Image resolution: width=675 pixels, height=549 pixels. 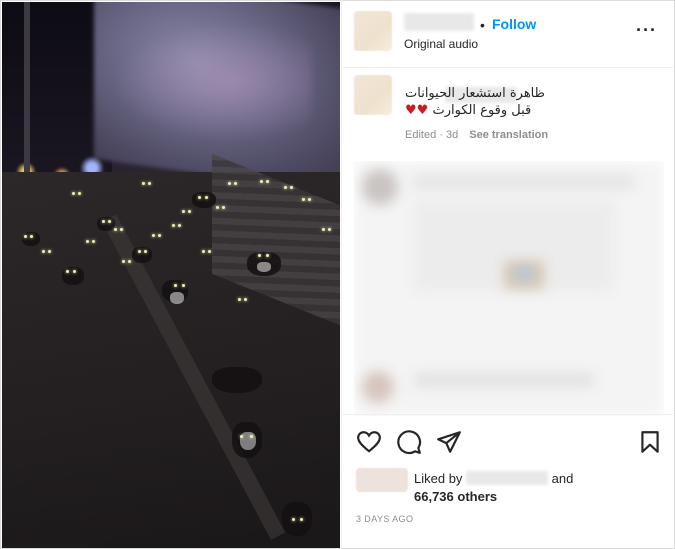 What do you see at coordinates (508, 135) in the screenshot?
I see `see-translation-link: See translation` at bounding box center [508, 135].